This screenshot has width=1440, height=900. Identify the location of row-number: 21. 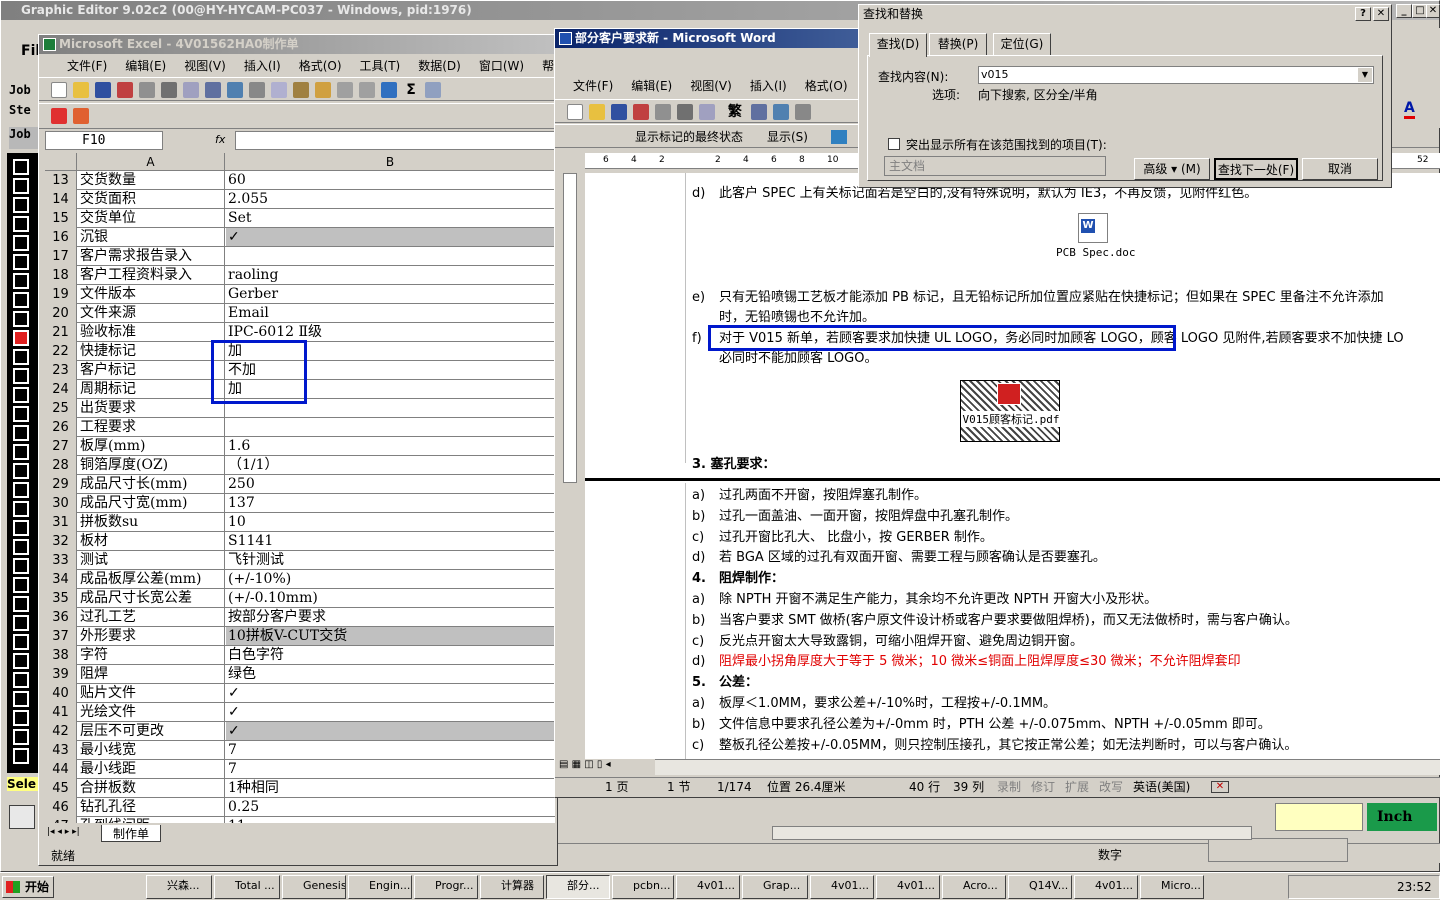
(61, 332).